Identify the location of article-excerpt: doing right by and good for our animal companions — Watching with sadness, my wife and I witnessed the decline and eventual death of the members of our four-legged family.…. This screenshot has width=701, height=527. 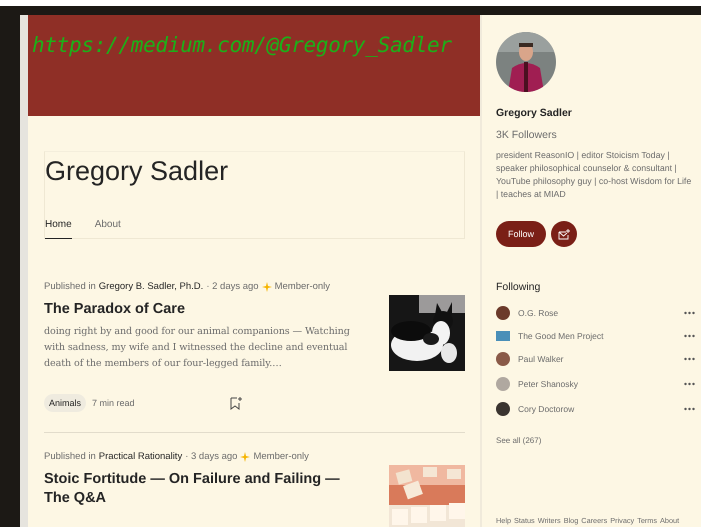
(197, 348).